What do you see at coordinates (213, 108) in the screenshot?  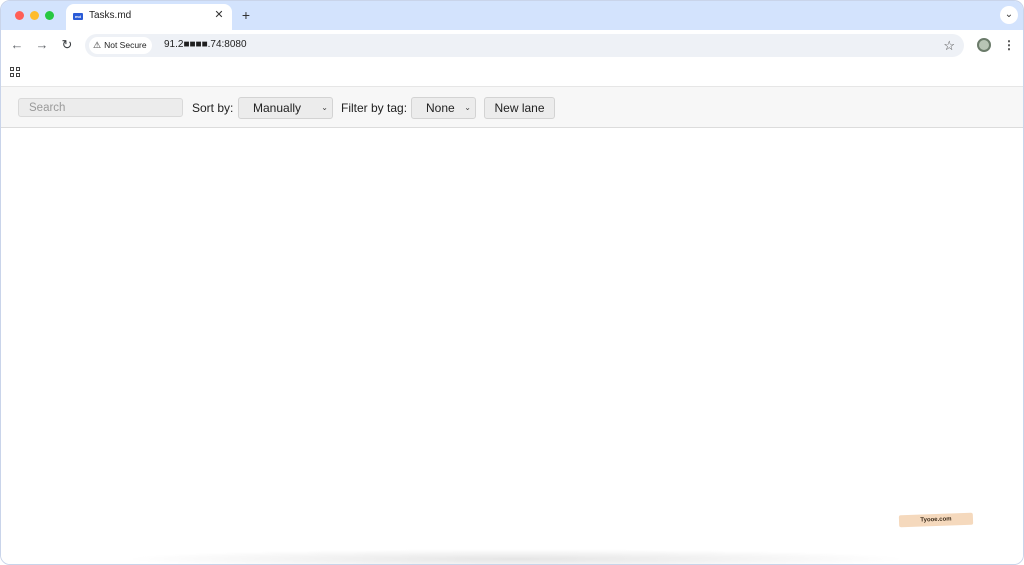 I see `sort-label: Sort by:` at bounding box center [213, 108].